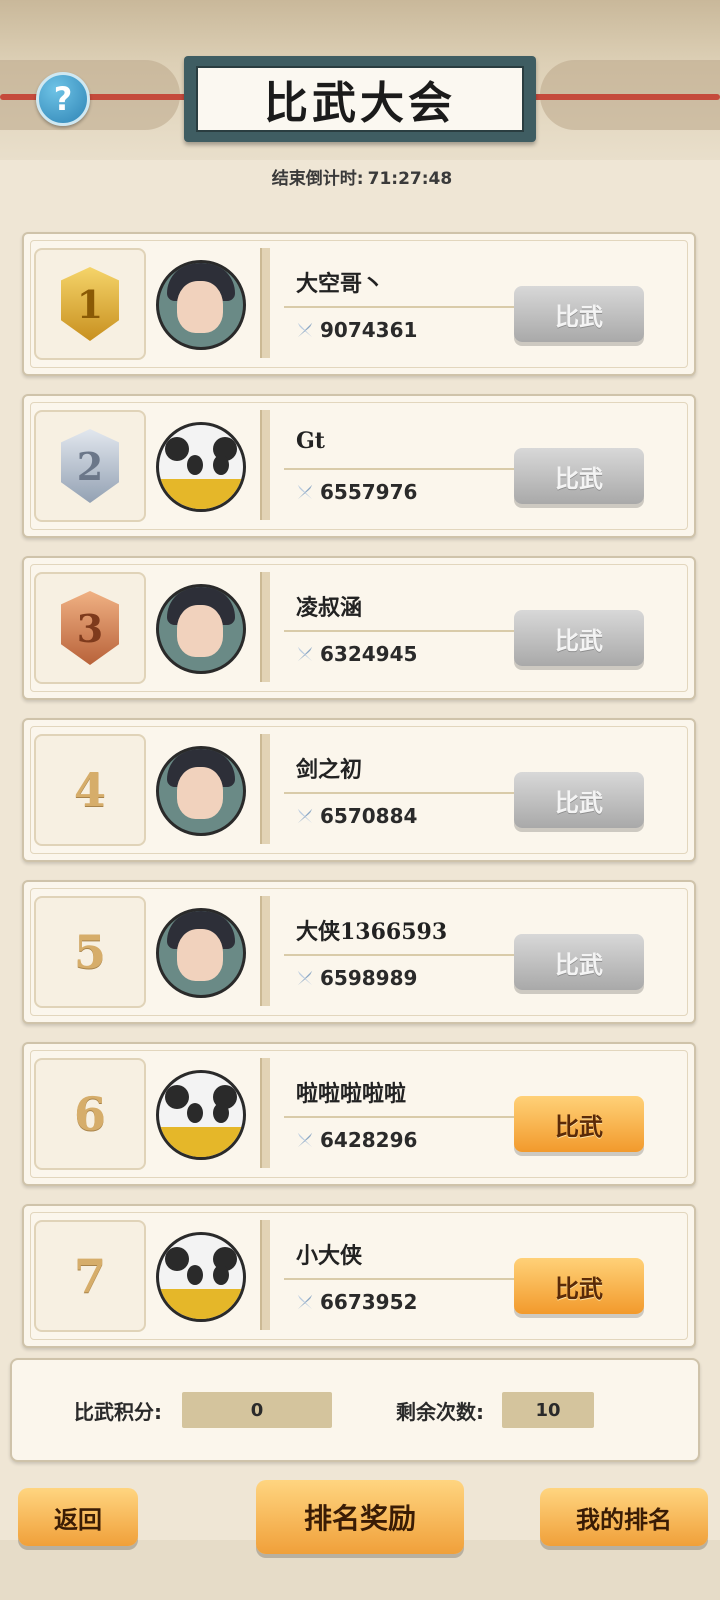 This screenshot has width=720, height=1600. I want to click on power-score: 6570884, so click(356, 816).